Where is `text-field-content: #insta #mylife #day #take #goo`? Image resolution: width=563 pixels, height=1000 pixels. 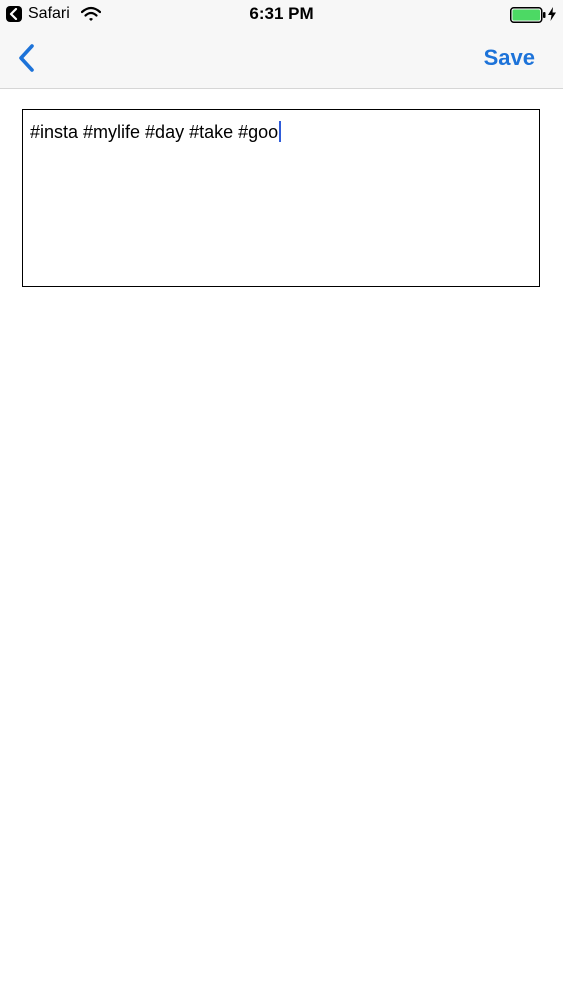 text-field-content: #insta #mylife #day #take #goo is located at coordinates (154, 132).